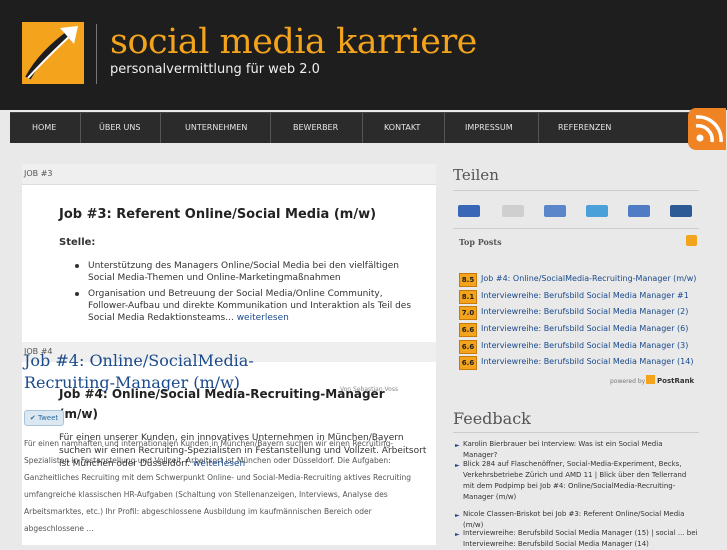 This screenshot has width=727, height=550. I want to click on site-title: social media karriere, so click(293, 42).